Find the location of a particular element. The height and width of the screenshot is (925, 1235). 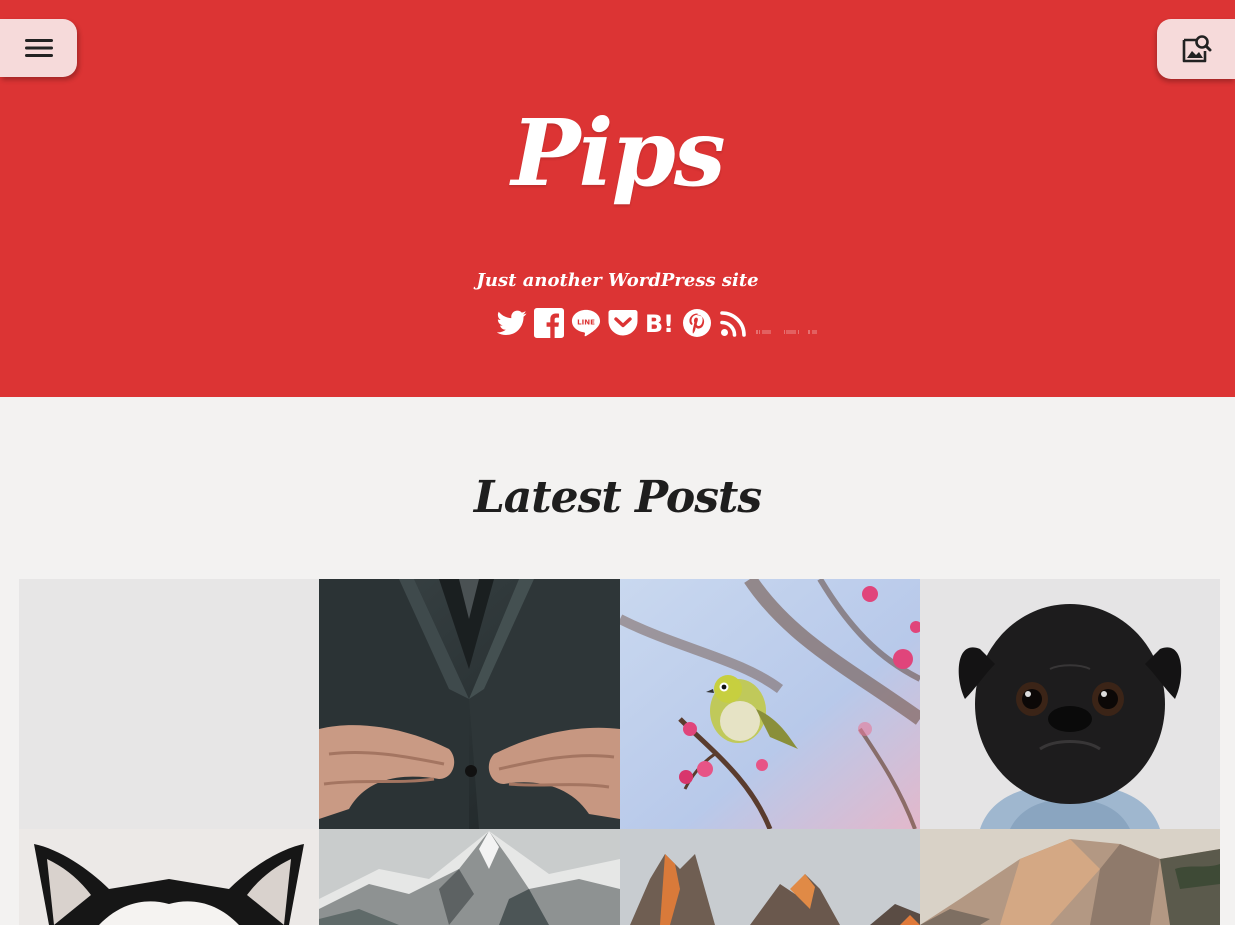

svg-text: LINE is located at coordinates (586, 321).